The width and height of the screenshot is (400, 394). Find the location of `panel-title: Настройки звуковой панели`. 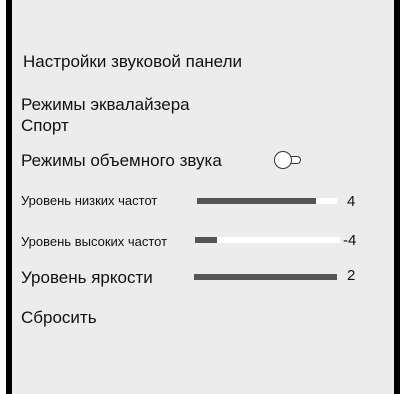

panel-title: Настройки звуковой панели is located at coordinates (132, 61).